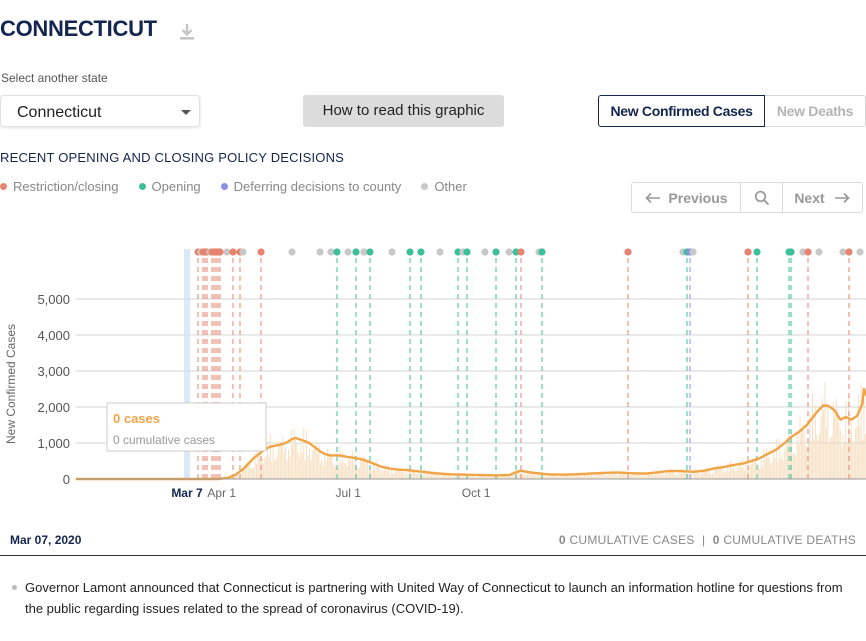 The image size is (866, 641). What do you see at coordinates (562, 540) in the screenshot?
I see `cumulative-cases-value: 0` at bounding box center [562, 540].